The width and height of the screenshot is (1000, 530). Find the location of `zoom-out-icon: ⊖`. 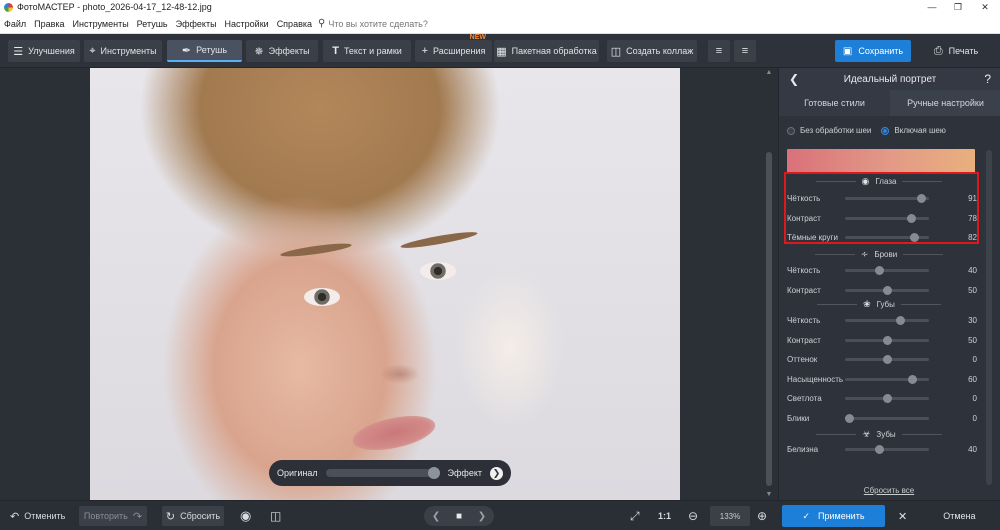

zoom-out-icon: ⊖ is located at coordinates (693, 516).